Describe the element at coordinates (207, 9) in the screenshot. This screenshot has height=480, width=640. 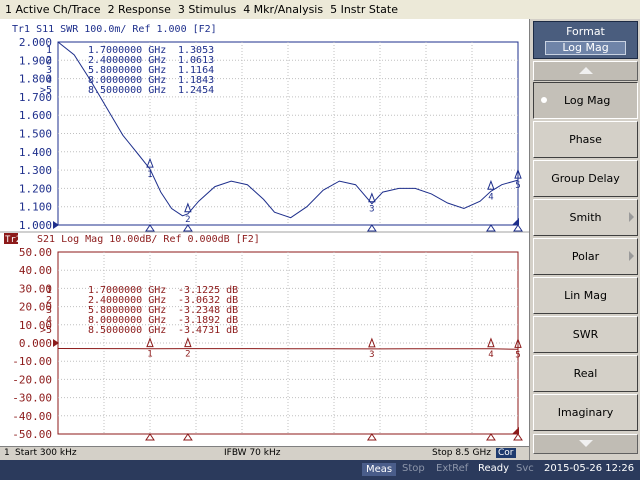
I see `menu-stimulus: 3 Stimulus` at that location.